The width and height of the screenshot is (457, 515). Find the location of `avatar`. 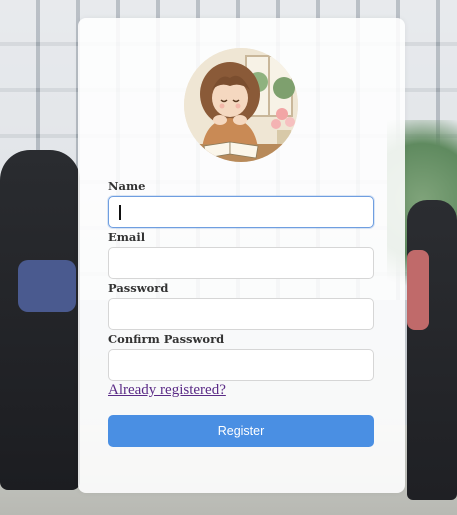

avatar is located at coordinates (241, 105).